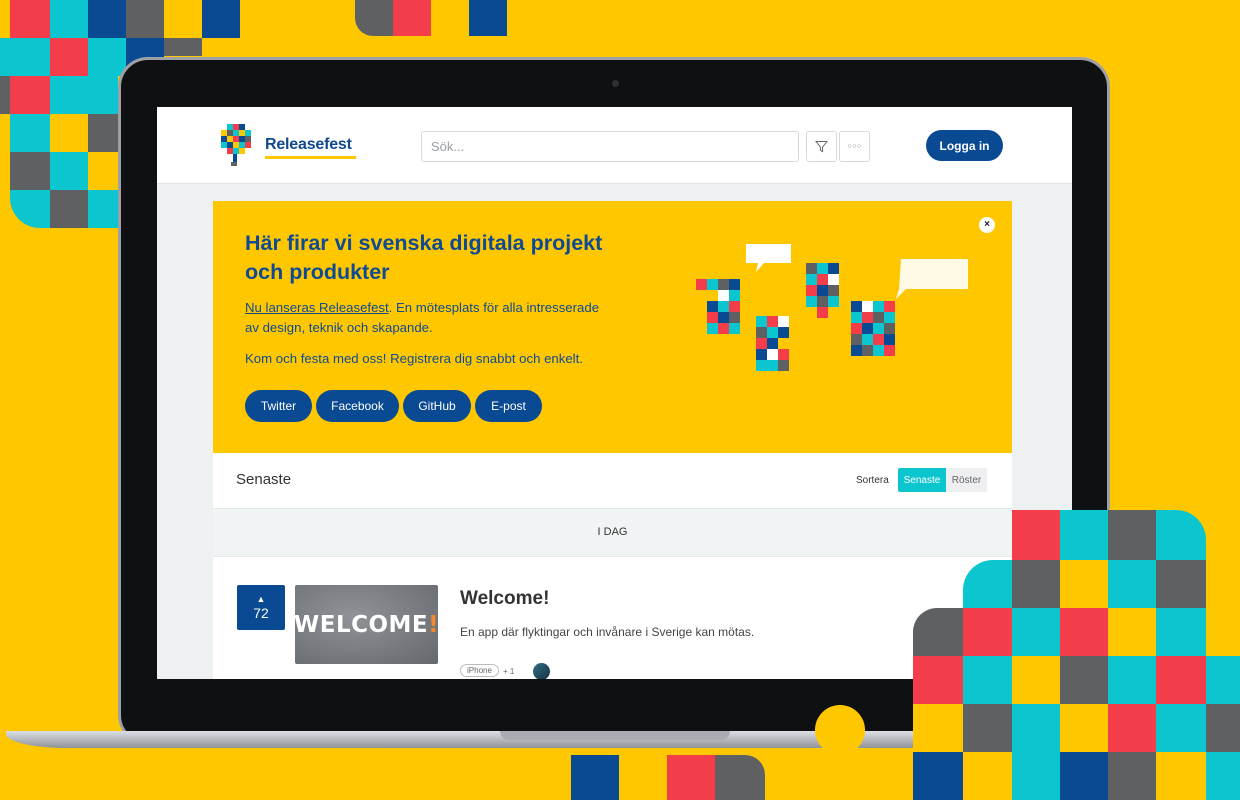 The height and width of the screenshot is (800, 1240). What do you see at coordinates (966, 480) in the screenshot?
I see `sort-votes-button: Röster` at bounding box center [966, 480].